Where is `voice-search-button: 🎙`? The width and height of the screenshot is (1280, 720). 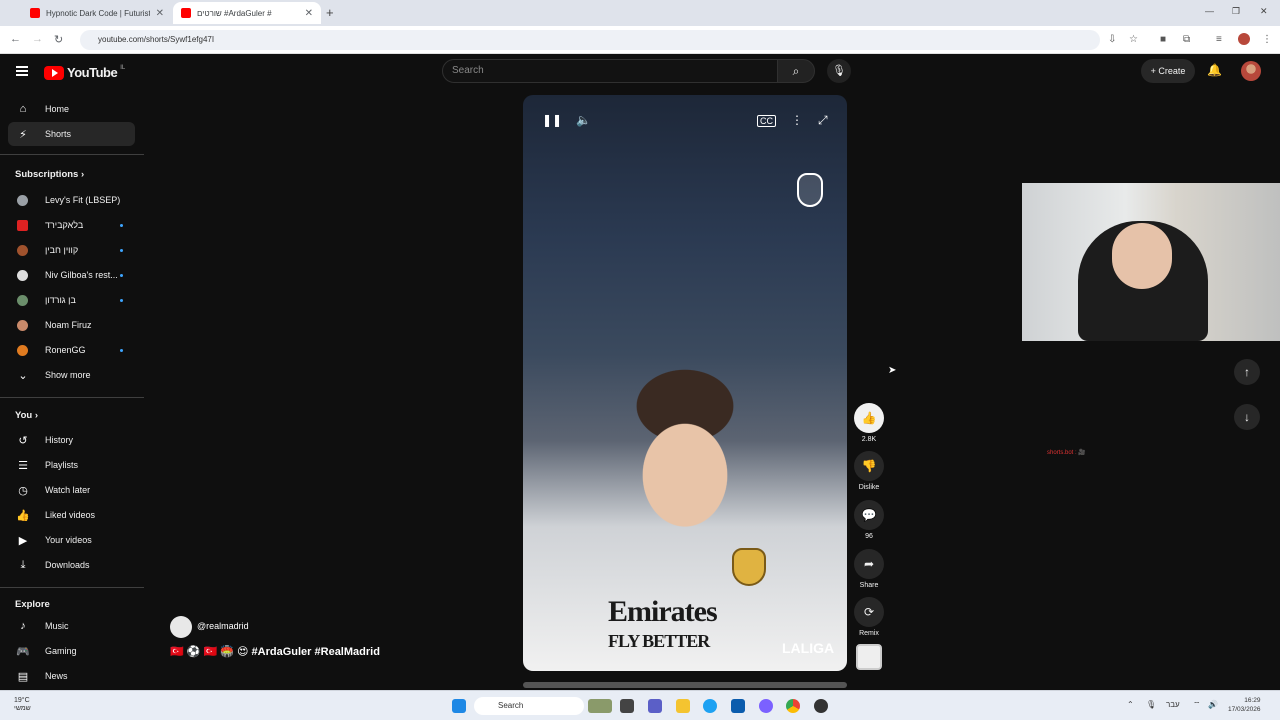 voice-search-button: 🎙 is located at coordinates (839, 71).